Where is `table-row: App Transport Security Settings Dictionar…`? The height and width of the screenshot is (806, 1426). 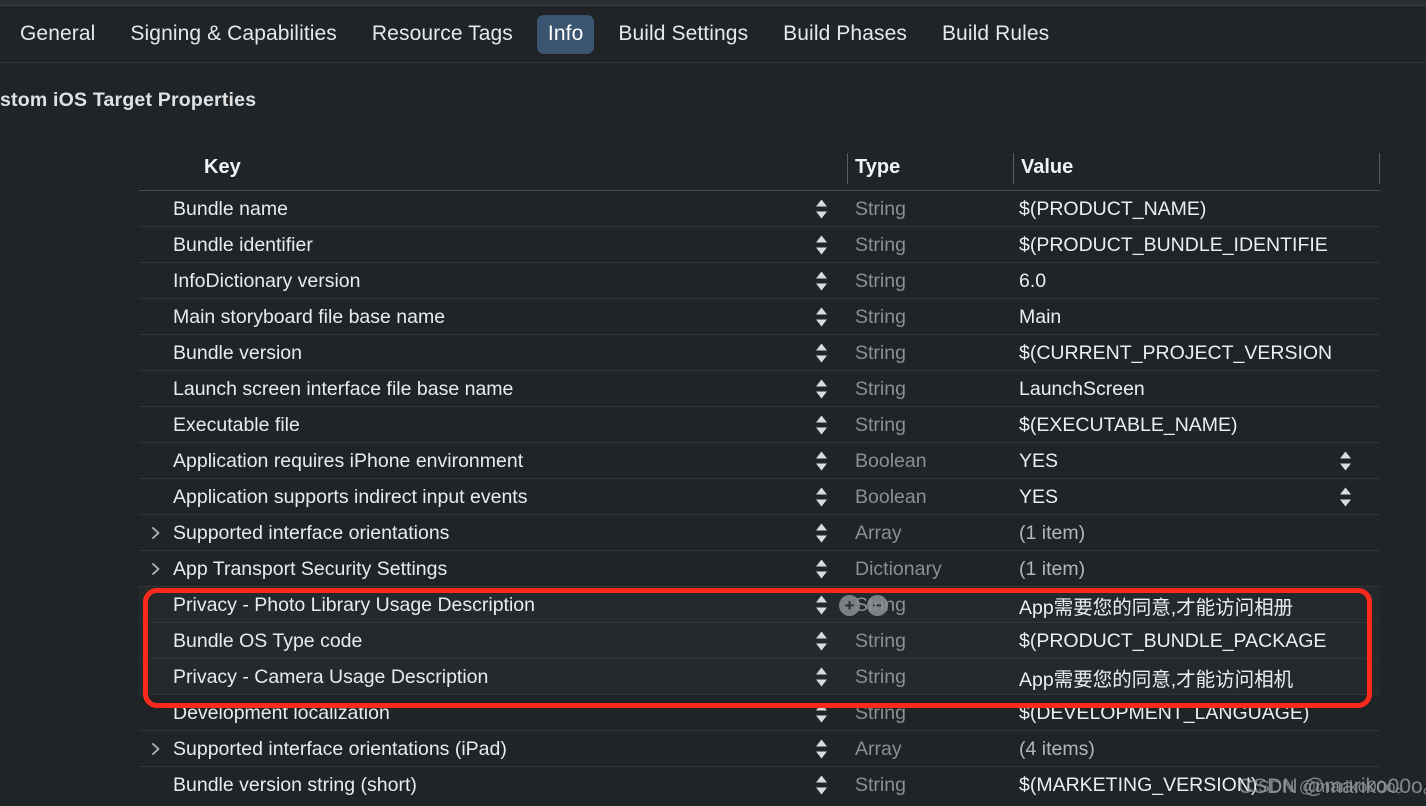 table-row: App Transport Security Settings Dictionar… is located at coordinates (759, 569).